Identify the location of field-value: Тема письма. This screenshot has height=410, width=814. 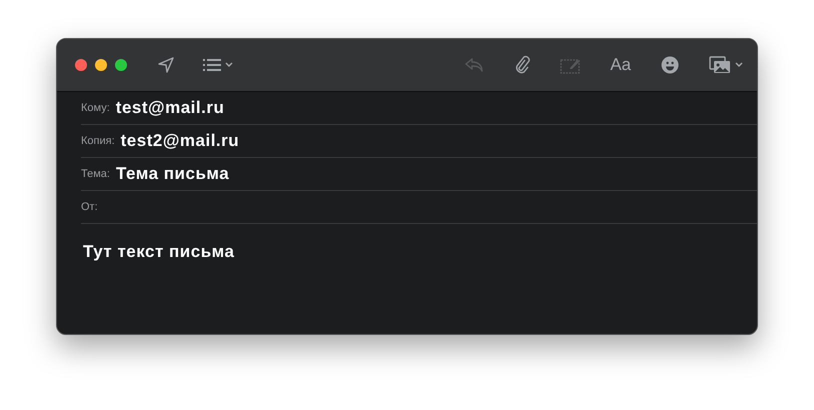
(173, 174).